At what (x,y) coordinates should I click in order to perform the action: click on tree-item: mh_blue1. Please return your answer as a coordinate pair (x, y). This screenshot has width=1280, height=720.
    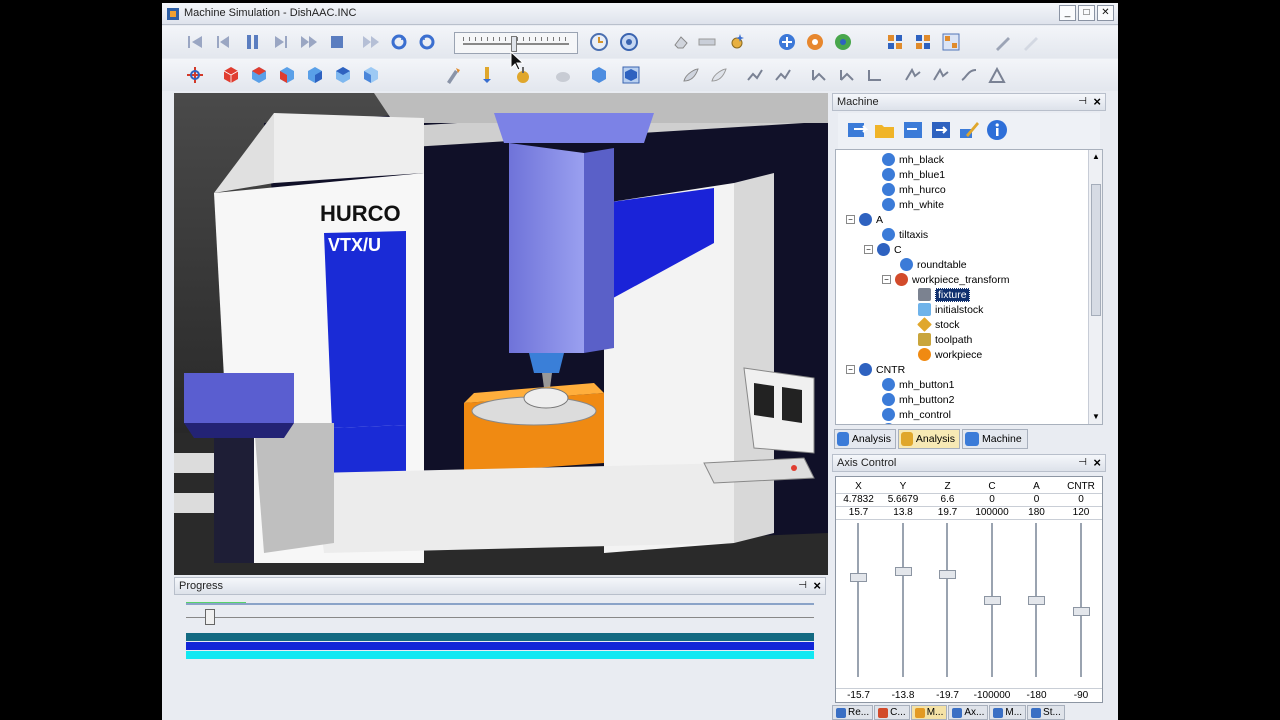
    Looking at the image, I should click on (913, 174).